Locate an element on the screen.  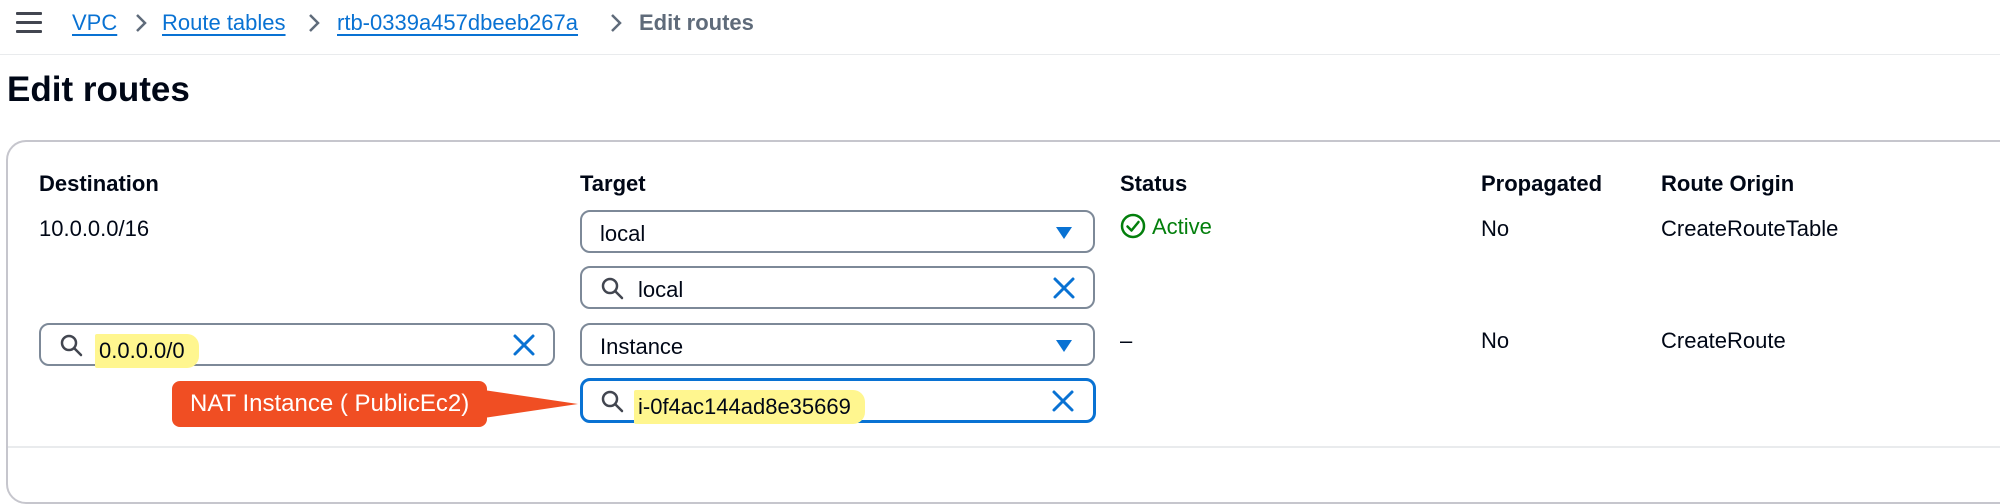
header-status: Status is located at coordinates (1154, 183).